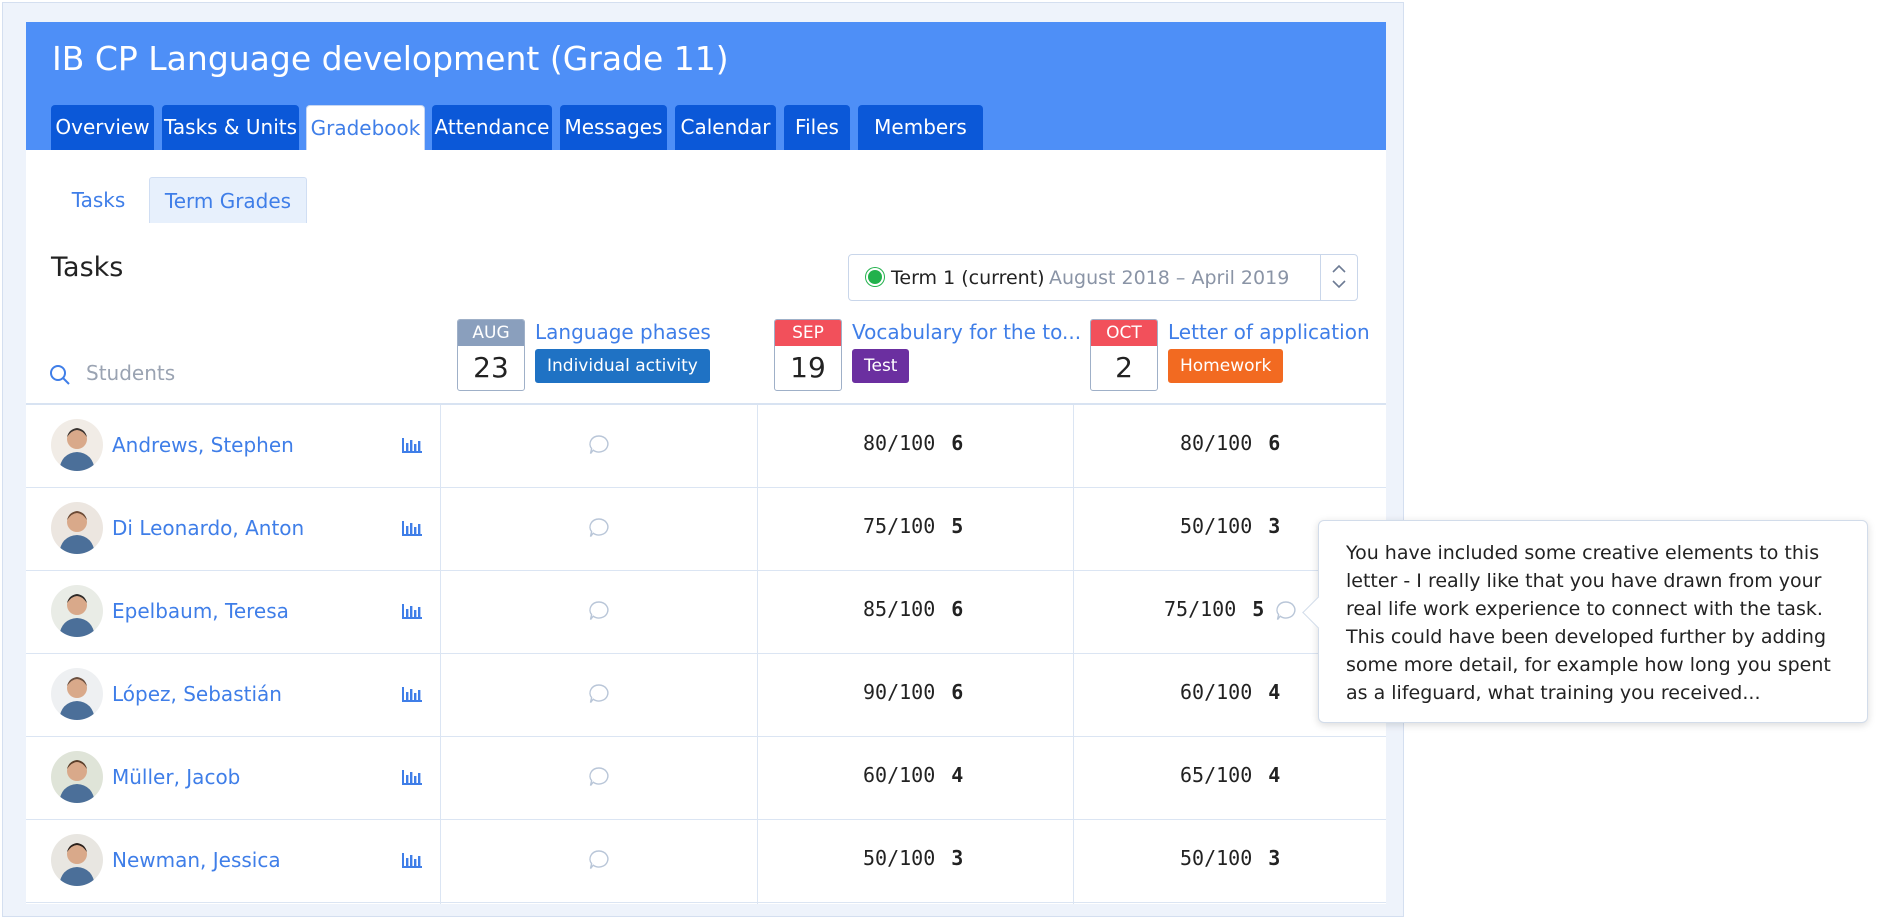 The width and height of the screenshot is (1878, 920). What do you see at coordinates (208, 528) in the screenshot?
I see `student-name: Di Leonardo, Anton` at bounding box center [208, 528].